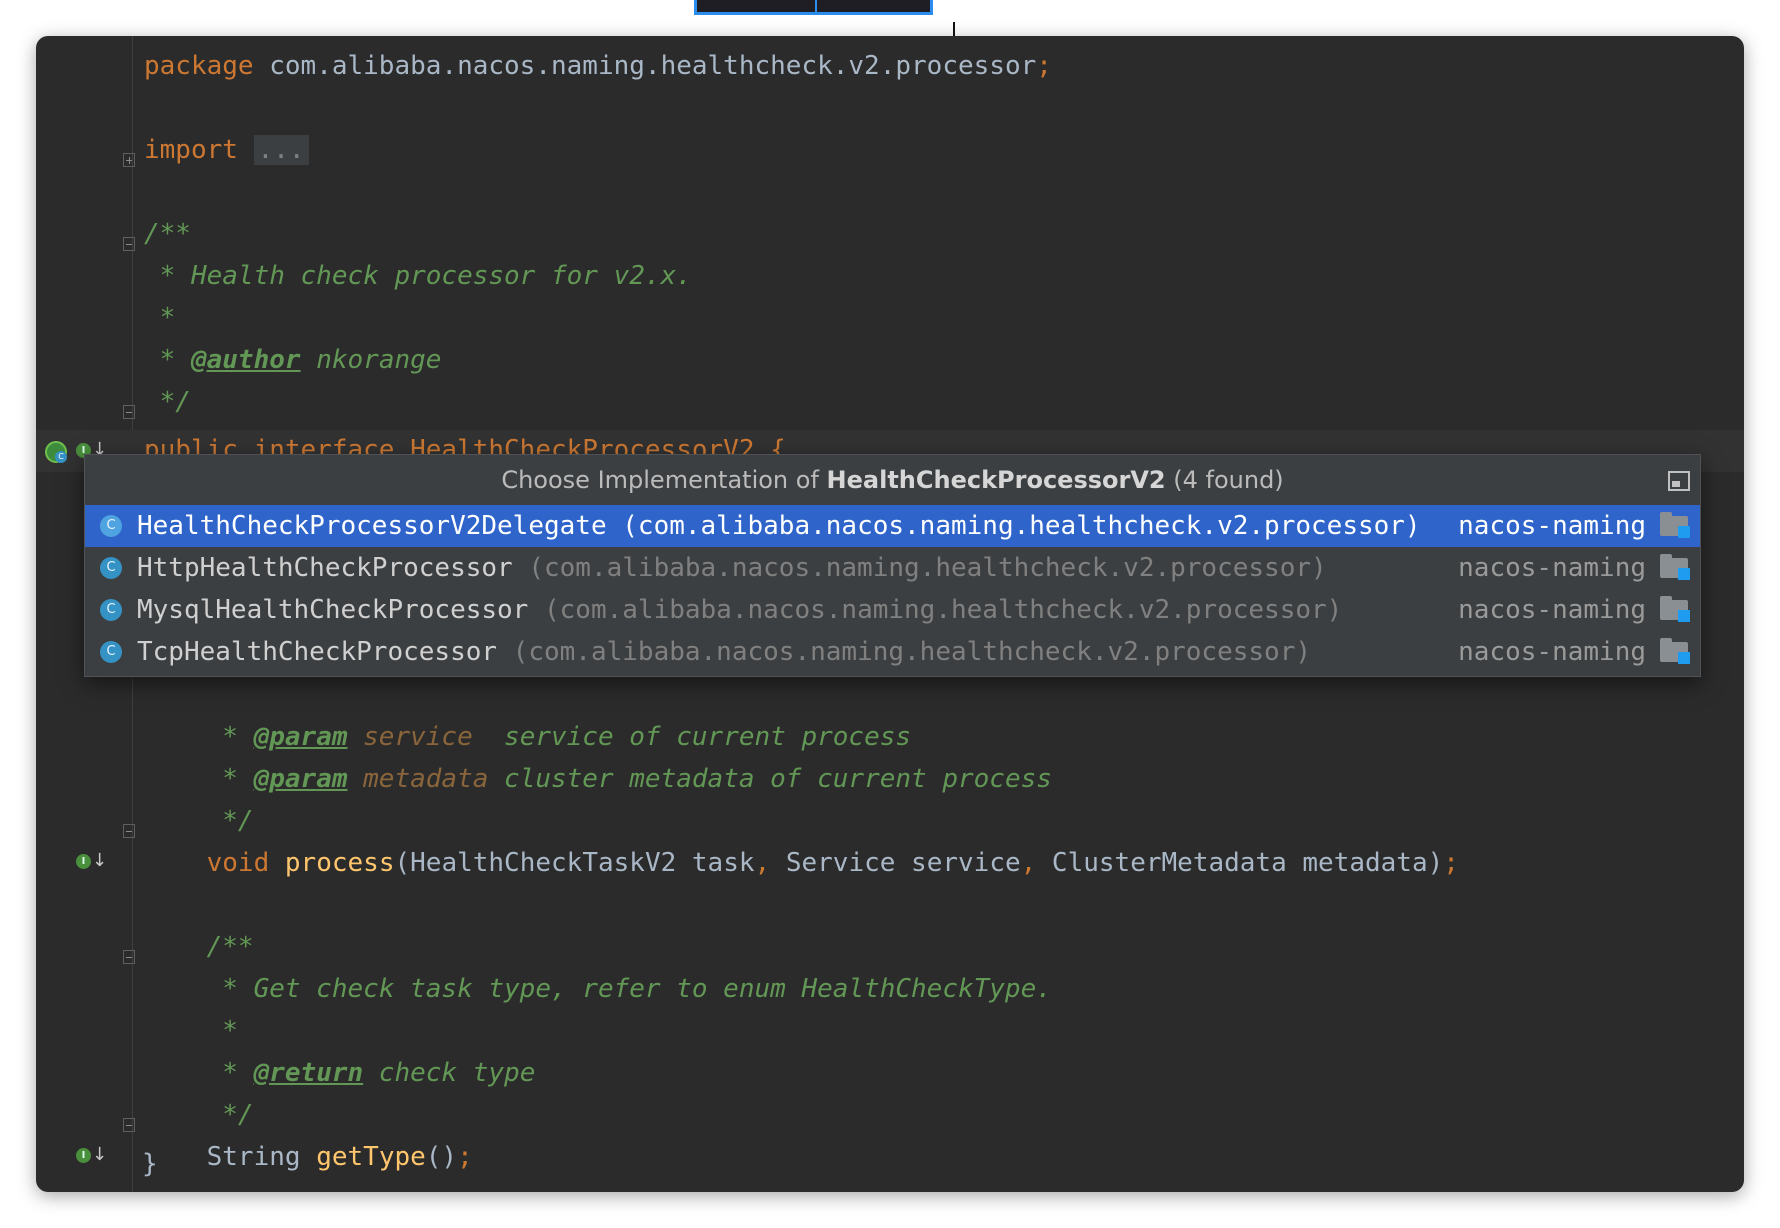  I want to click on gettype-method-name: getType, so click(363, 1157).